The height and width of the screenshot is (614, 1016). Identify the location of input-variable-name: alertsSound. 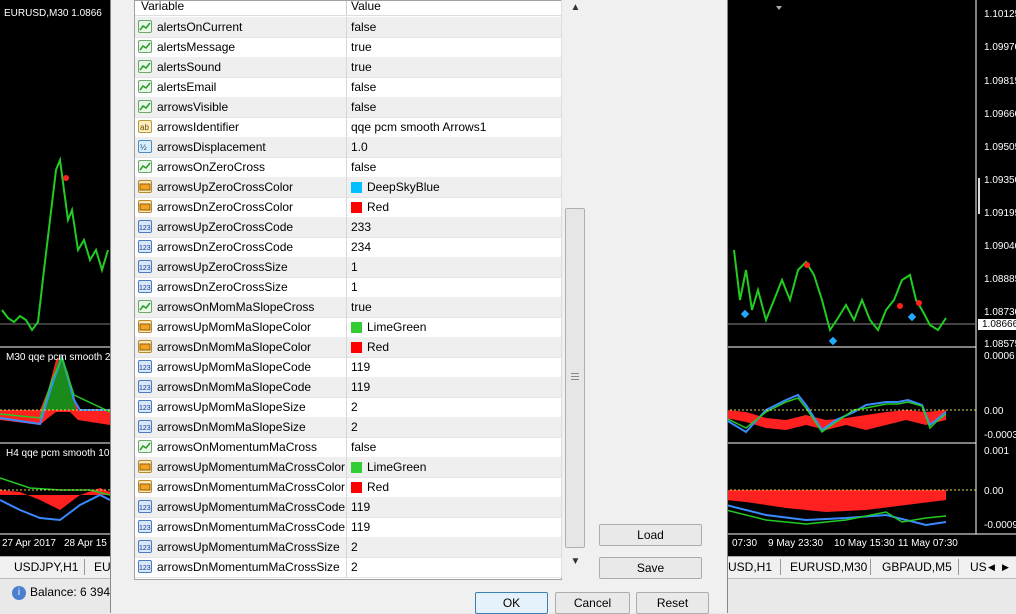
(189, 67).